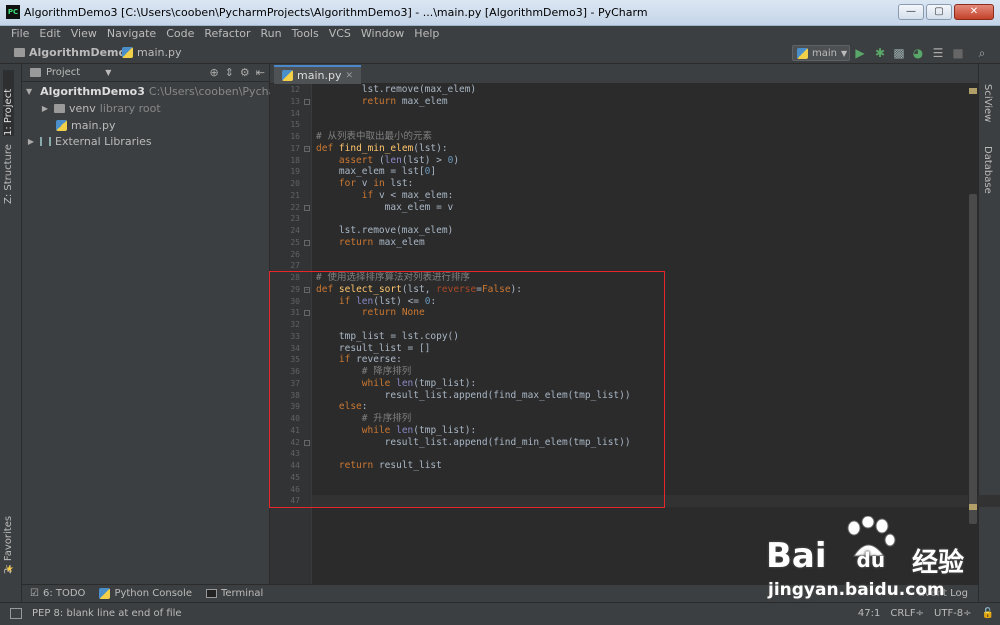  Describe the element at coordinates (211, 593) in the screenshot. I see `terminal-icon` at that location.